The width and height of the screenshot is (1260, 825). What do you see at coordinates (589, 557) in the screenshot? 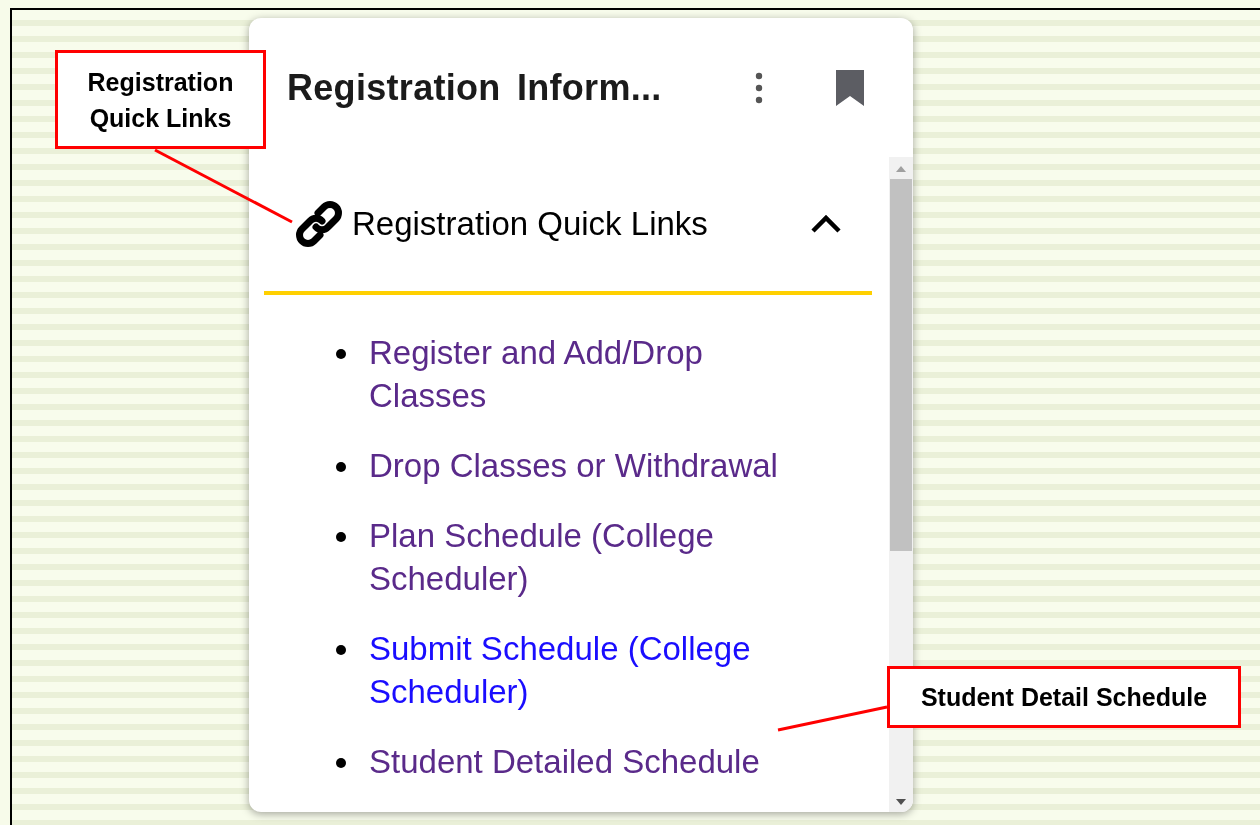
I see `quick-link: Plan Schedule (College Scheduler)` at bounding box center [589, 557].